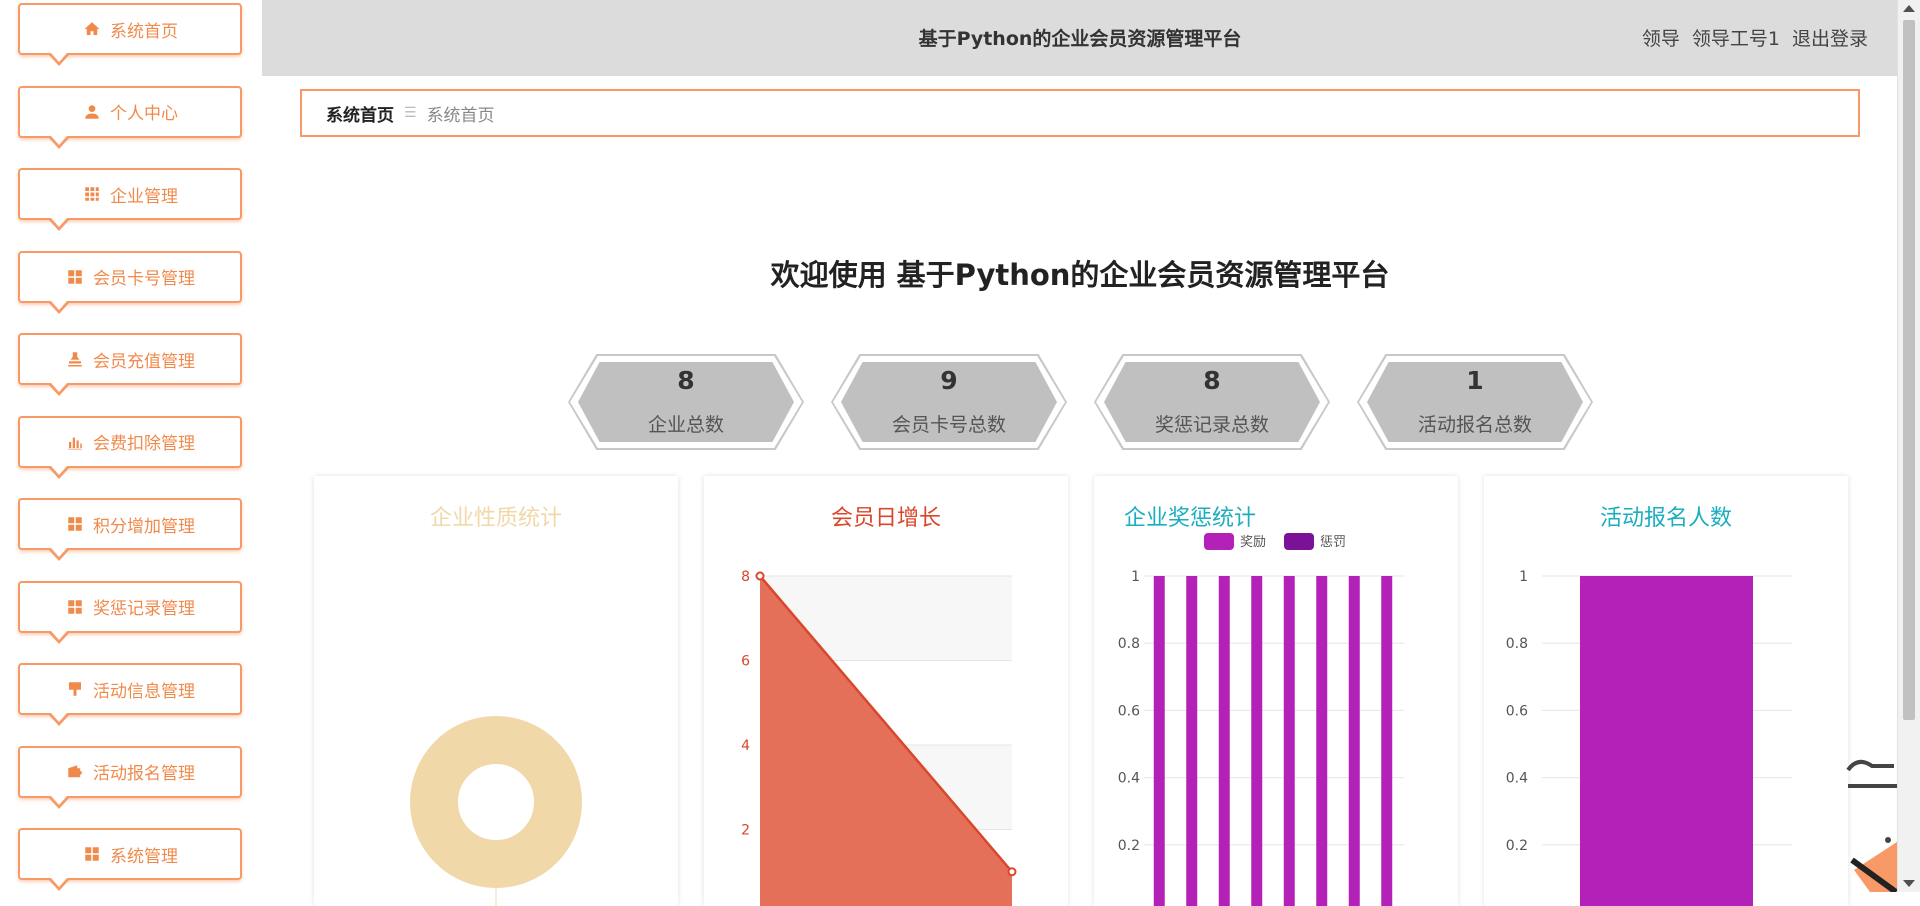 The height and width of the screenshot is (906, 1920). I want to click on welcome-title: 欢迎使用 基于Python的企业会员资源管理平台, so click(1080, 275).